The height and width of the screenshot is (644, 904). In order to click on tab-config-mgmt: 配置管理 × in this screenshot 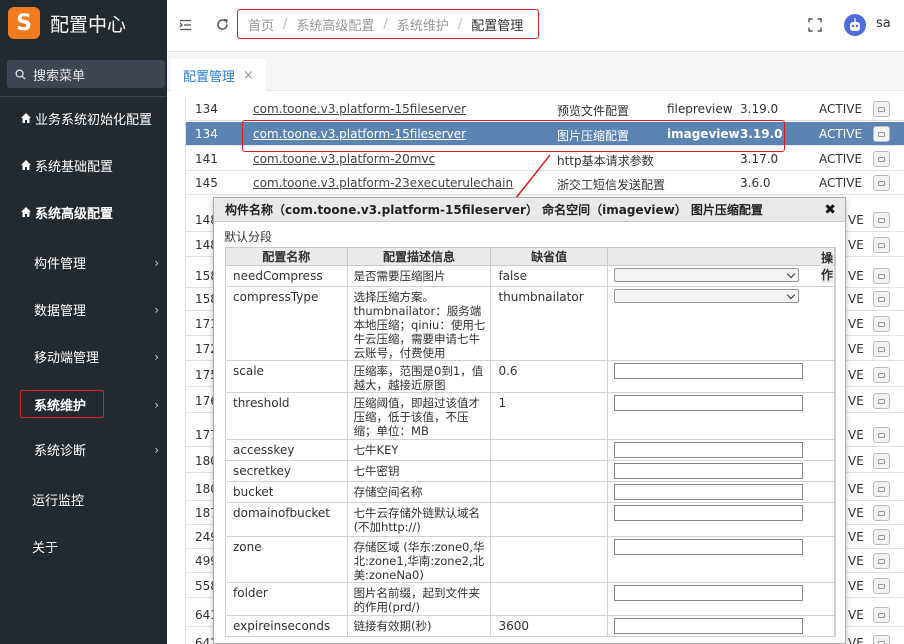, I will do `click(218, 75)`.